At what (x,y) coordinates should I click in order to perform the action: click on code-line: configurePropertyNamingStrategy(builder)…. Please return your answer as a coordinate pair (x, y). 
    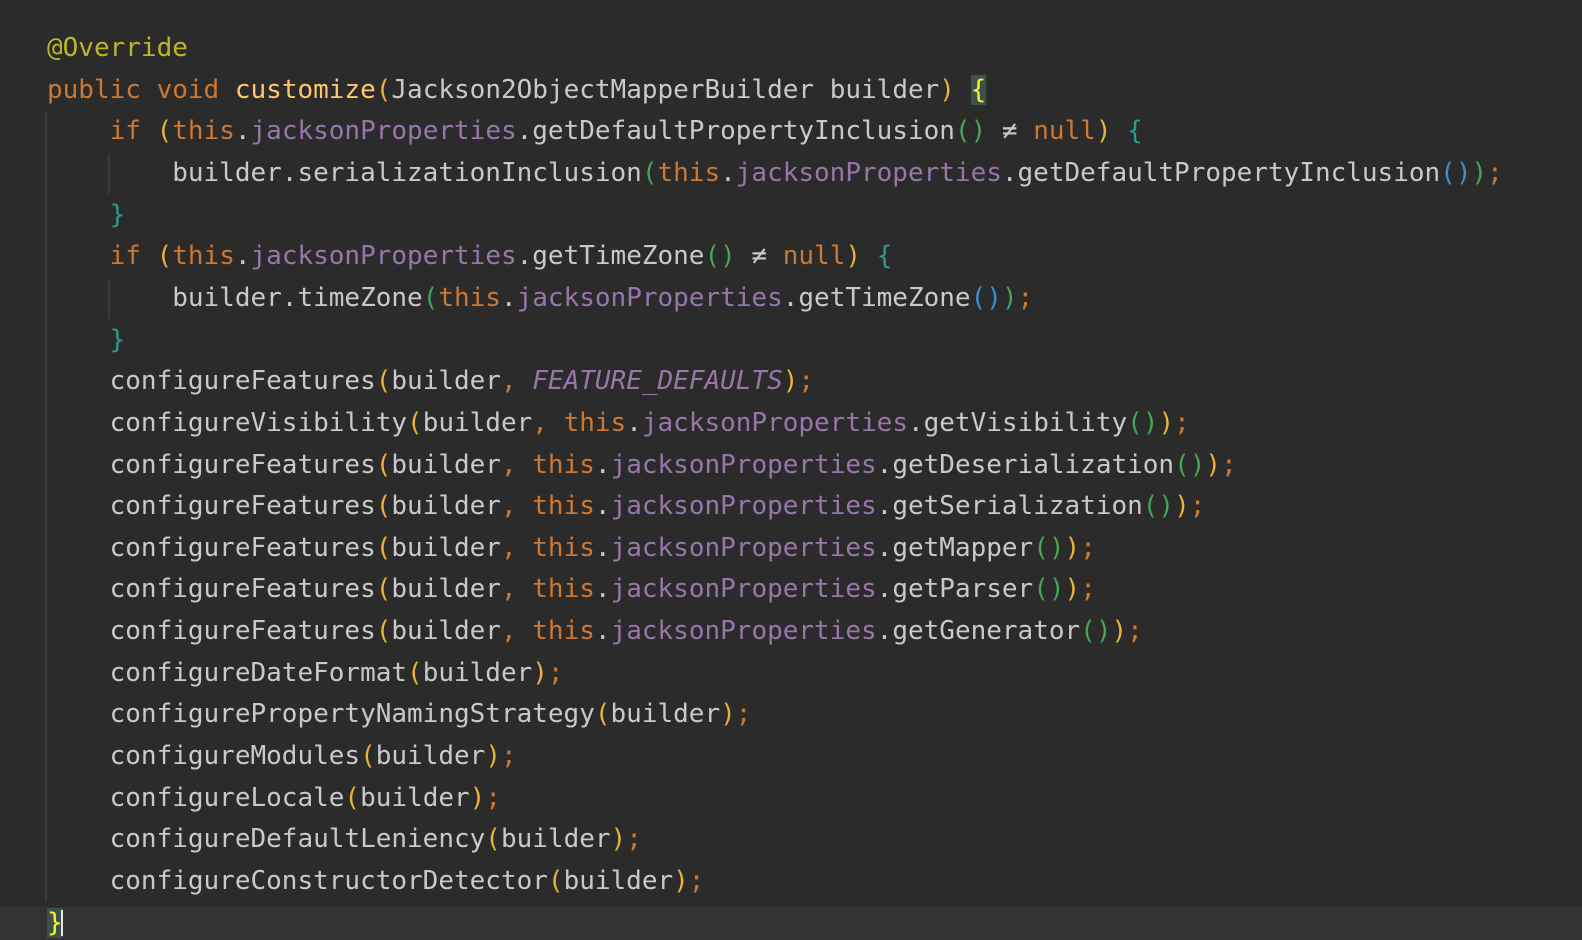
    Looking at the image, I should click on (399, 714).